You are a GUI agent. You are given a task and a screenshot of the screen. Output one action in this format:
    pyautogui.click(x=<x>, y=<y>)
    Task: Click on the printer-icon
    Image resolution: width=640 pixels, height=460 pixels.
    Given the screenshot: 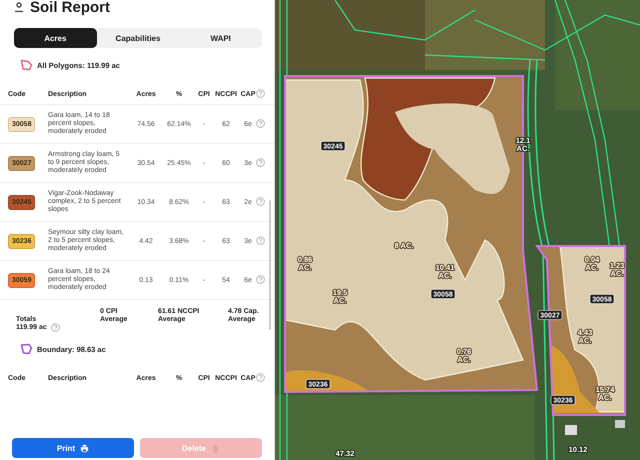 What is the action you would take?
    pyautogui.click(x=85, y=448)
    